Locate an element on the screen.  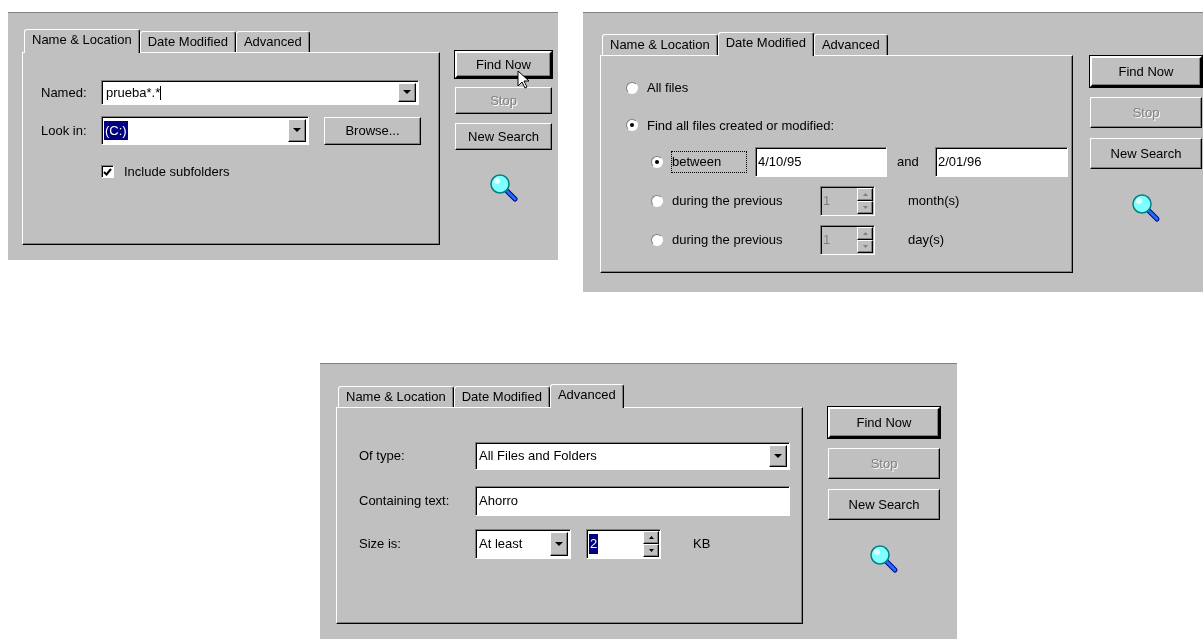
field-value: prueba*.* is located at coordinates (133, 92).